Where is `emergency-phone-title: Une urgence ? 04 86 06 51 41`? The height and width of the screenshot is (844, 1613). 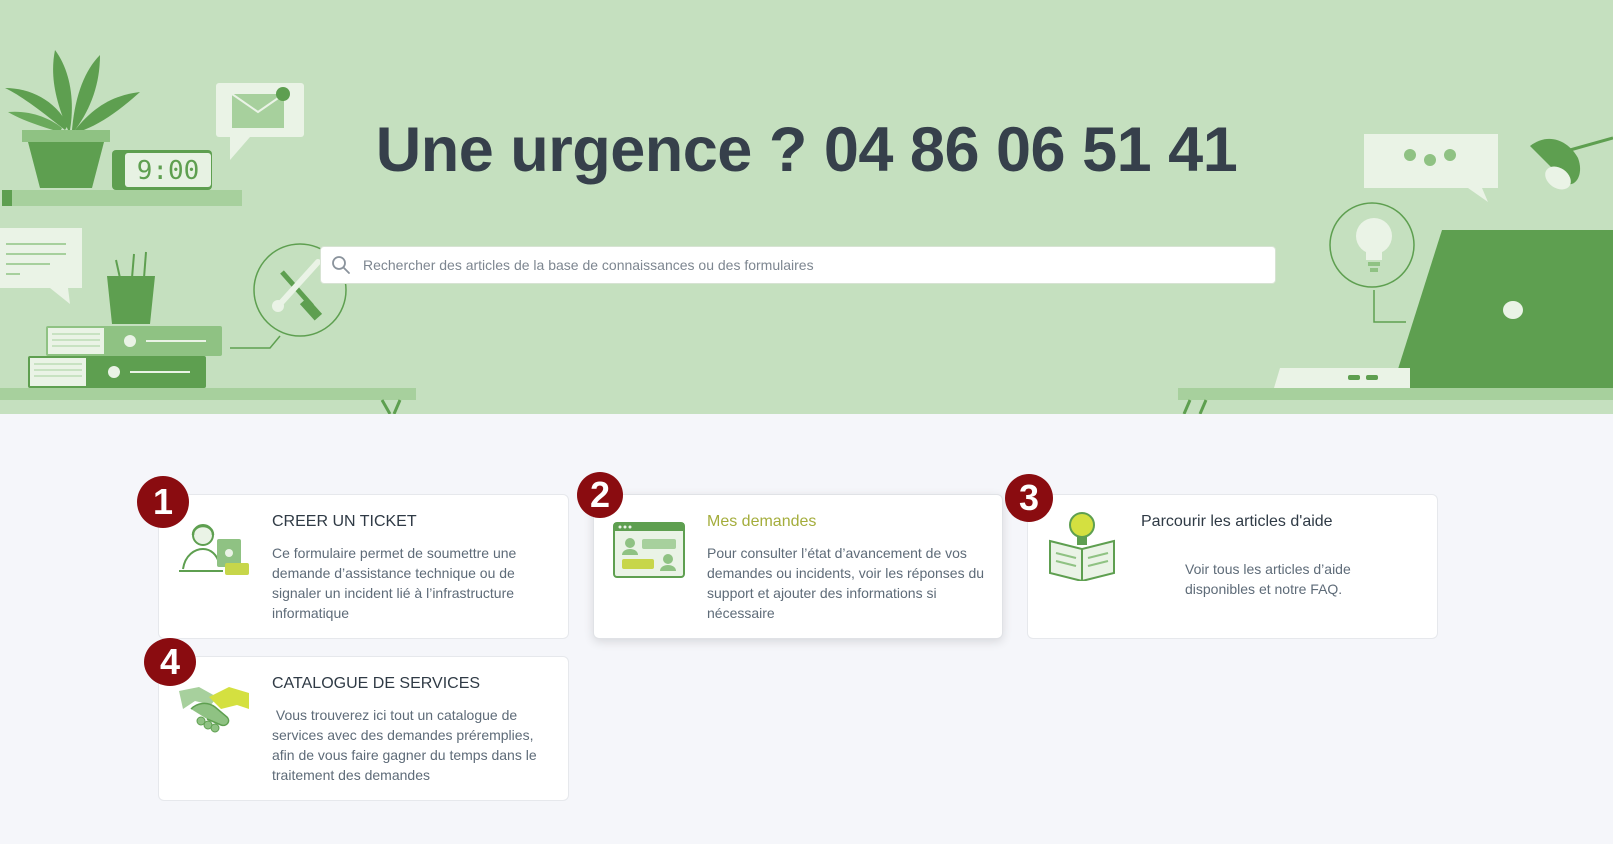 emergency-phone-title: Une urgence ? 04 86 06 51 41 is located at coordinates (806, 150).